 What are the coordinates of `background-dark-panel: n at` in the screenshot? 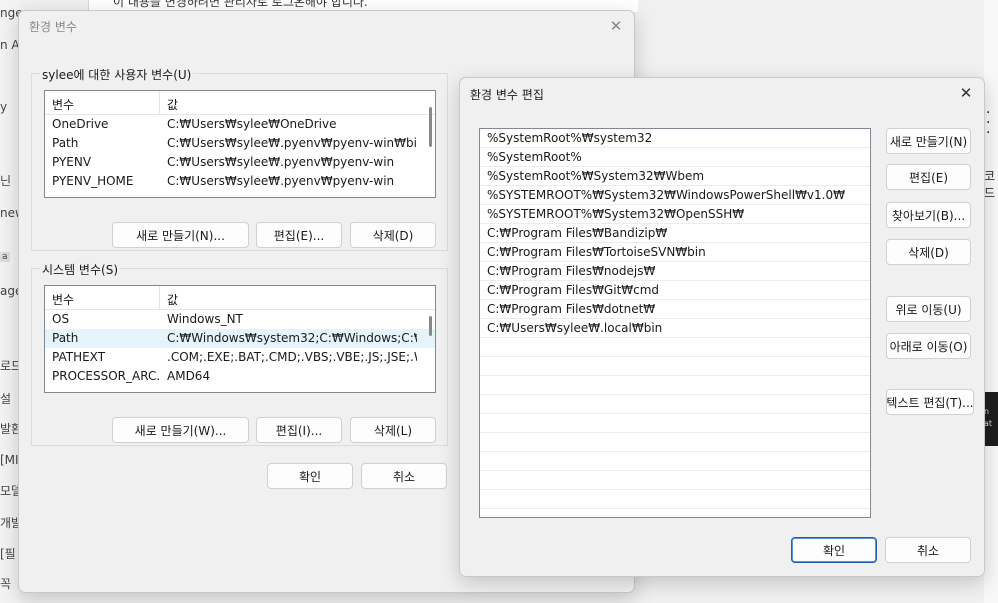 It's located at (991, 419).